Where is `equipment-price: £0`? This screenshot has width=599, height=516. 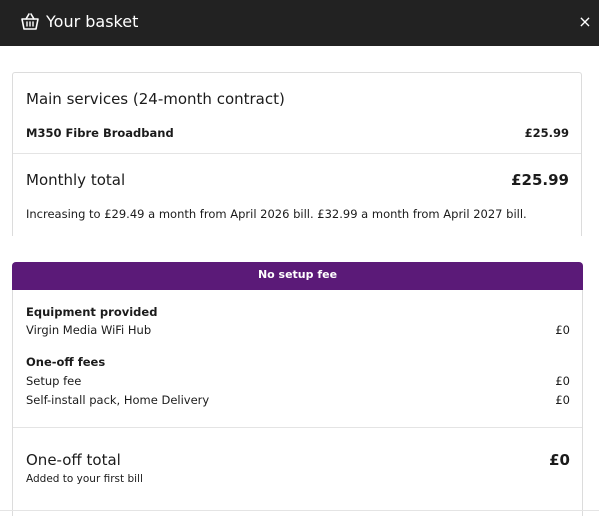
equipment-price: £0 is located at coordinates (562, 330).